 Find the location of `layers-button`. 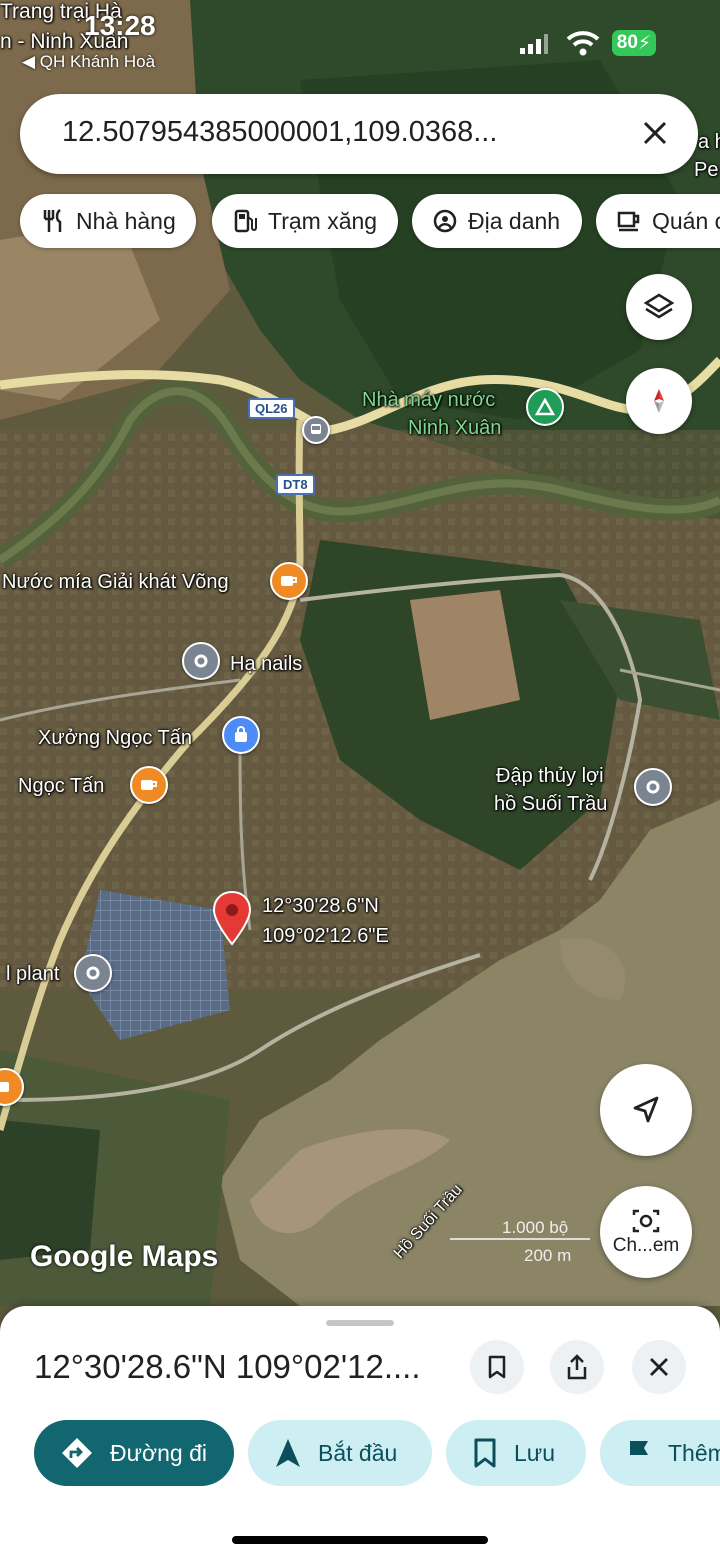

layers-button is located at coordinates (659, 307).